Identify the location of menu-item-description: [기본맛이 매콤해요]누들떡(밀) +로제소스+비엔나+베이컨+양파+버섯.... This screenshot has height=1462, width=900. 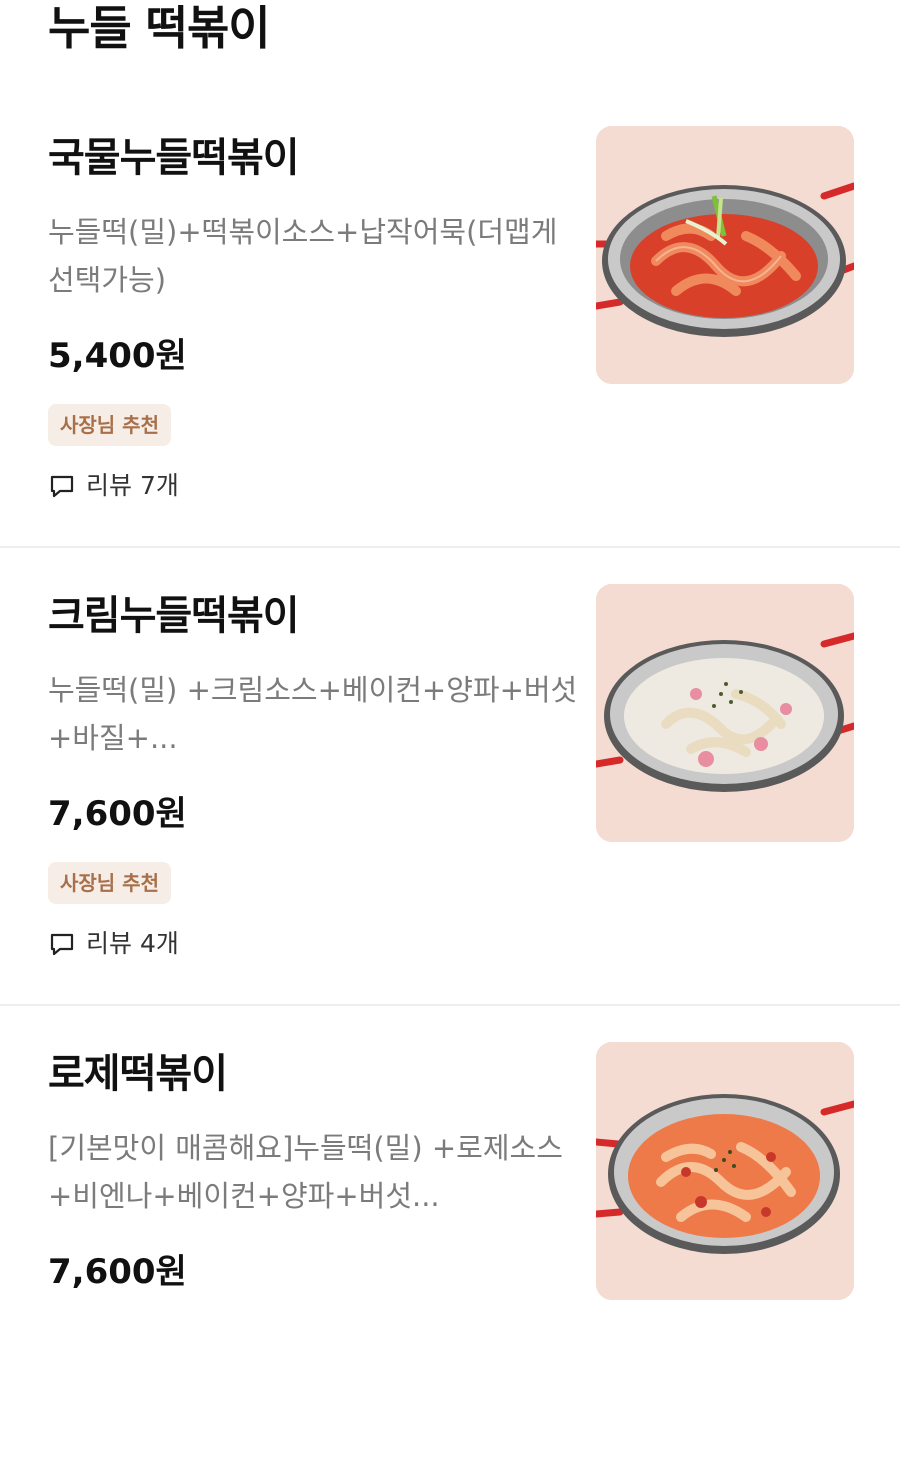
(305, 1172).